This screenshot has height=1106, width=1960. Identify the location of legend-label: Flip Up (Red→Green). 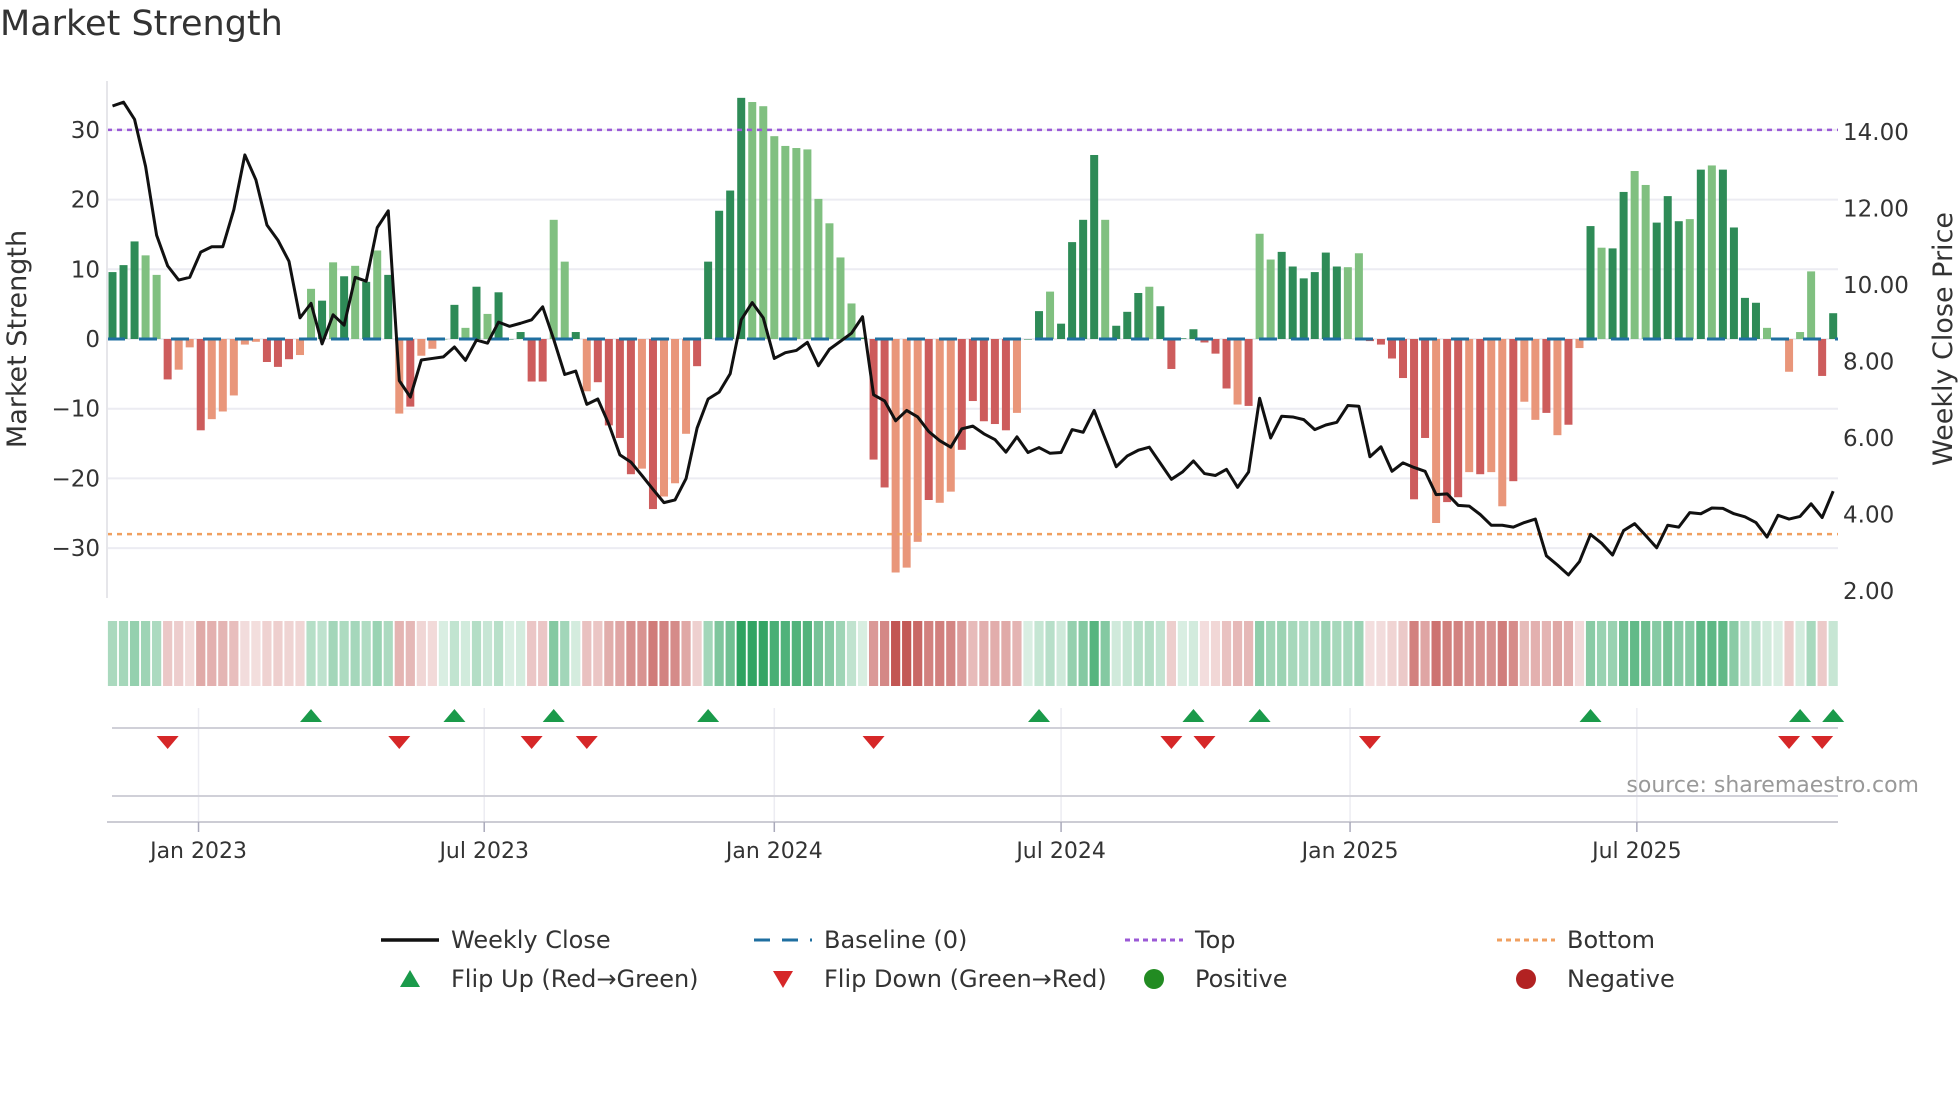
(575, 979).